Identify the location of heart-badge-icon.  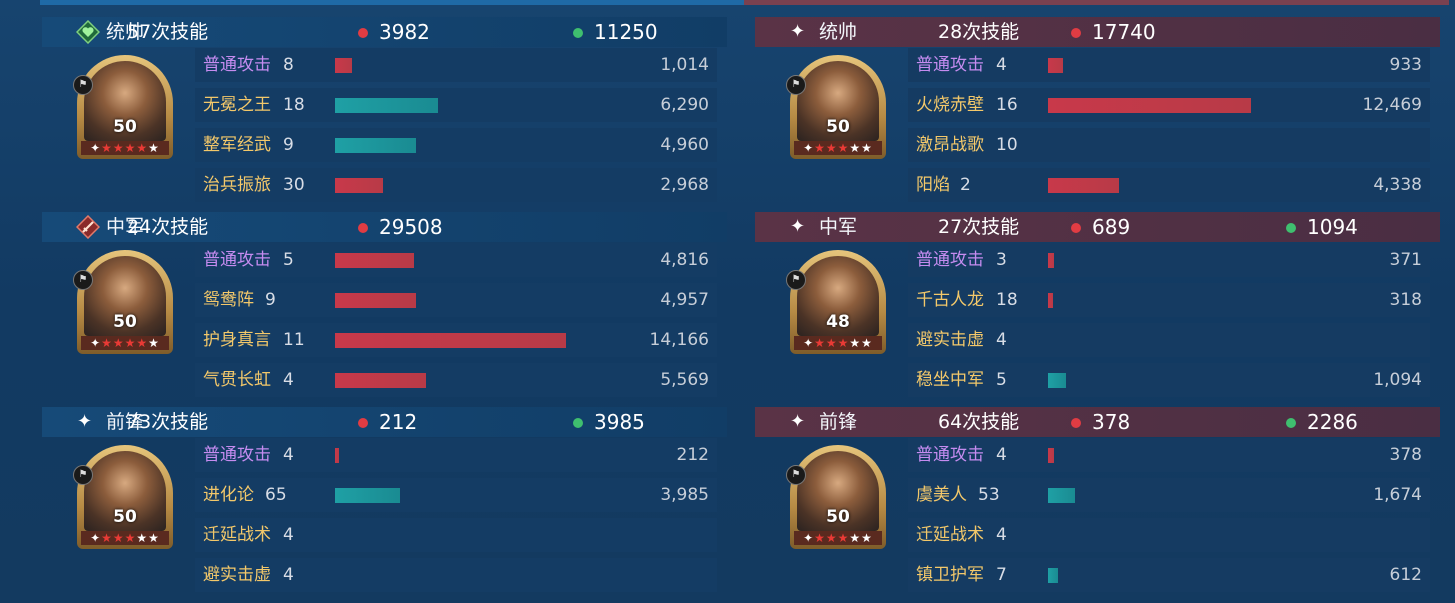
(88, 32).